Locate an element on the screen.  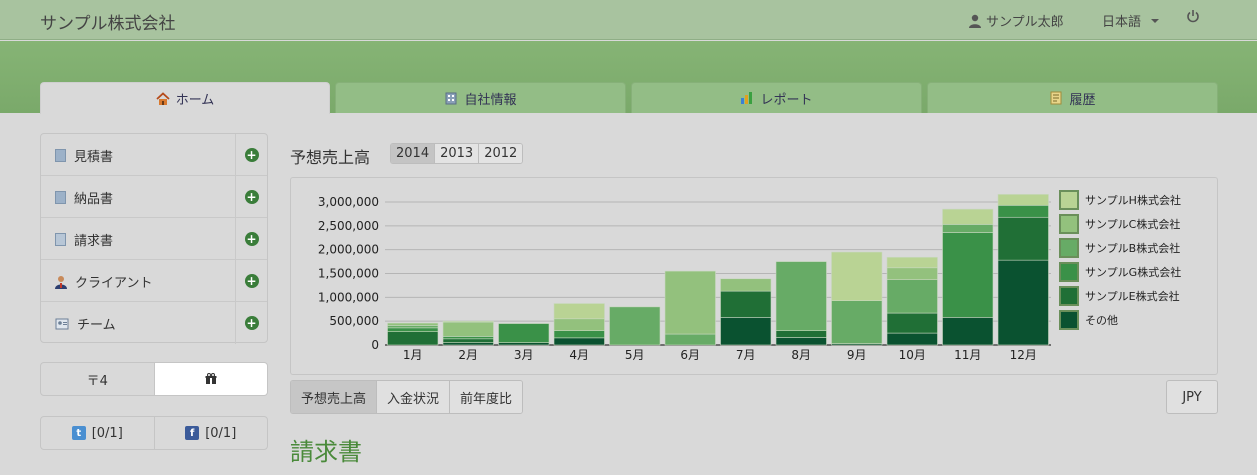
team-icon is located at coordinates (62, 323).